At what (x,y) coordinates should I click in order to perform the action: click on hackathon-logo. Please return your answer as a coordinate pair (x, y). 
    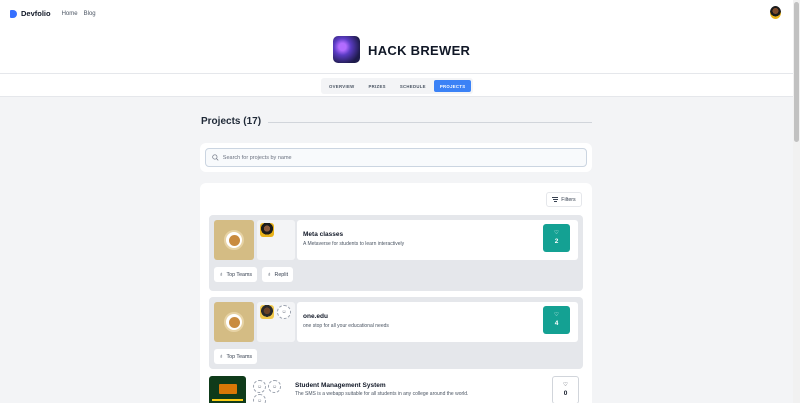
    Looking at the image, I should click on (346, 49).